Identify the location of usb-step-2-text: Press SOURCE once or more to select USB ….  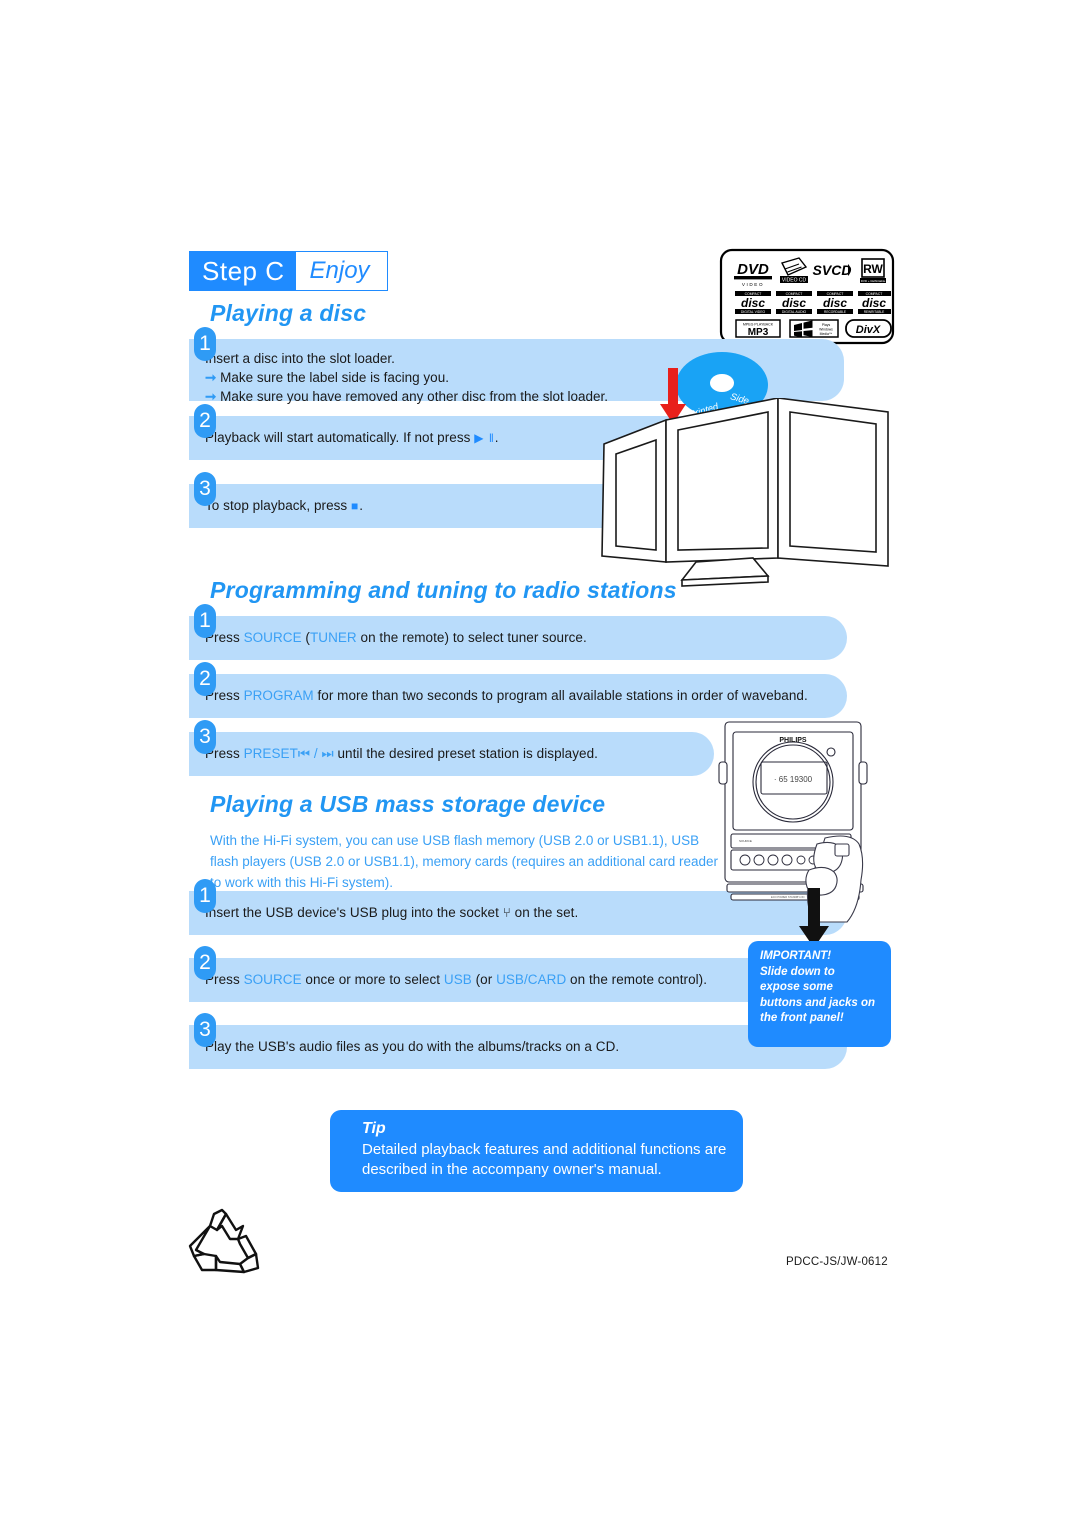
(456, 979).